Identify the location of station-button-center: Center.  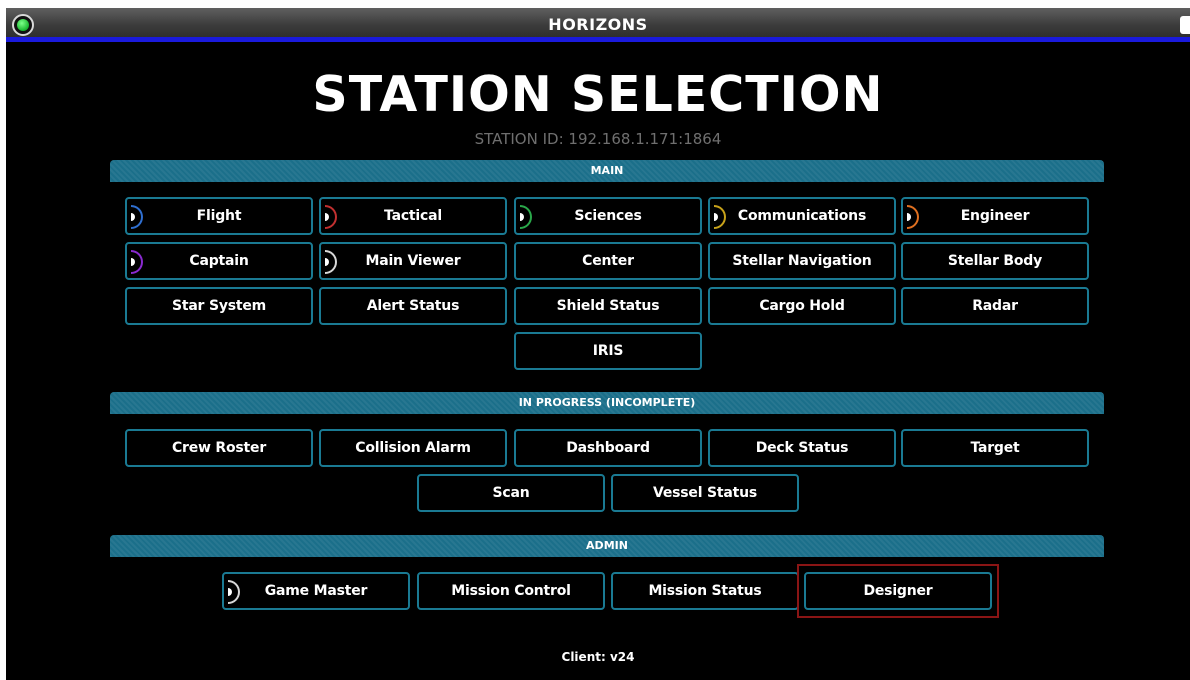
(608, 261).